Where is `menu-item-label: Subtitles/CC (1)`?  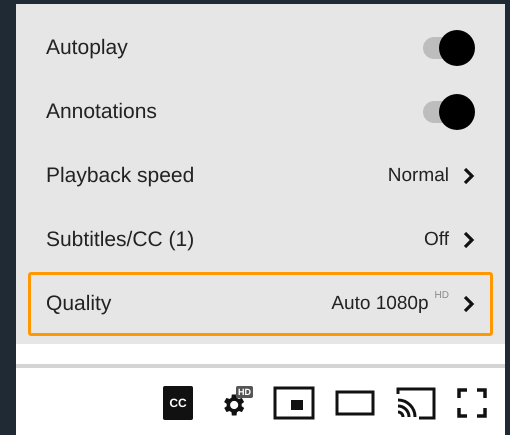 menu-item-label: Subtitles/CC (1) is located at coordinates (120, 240).